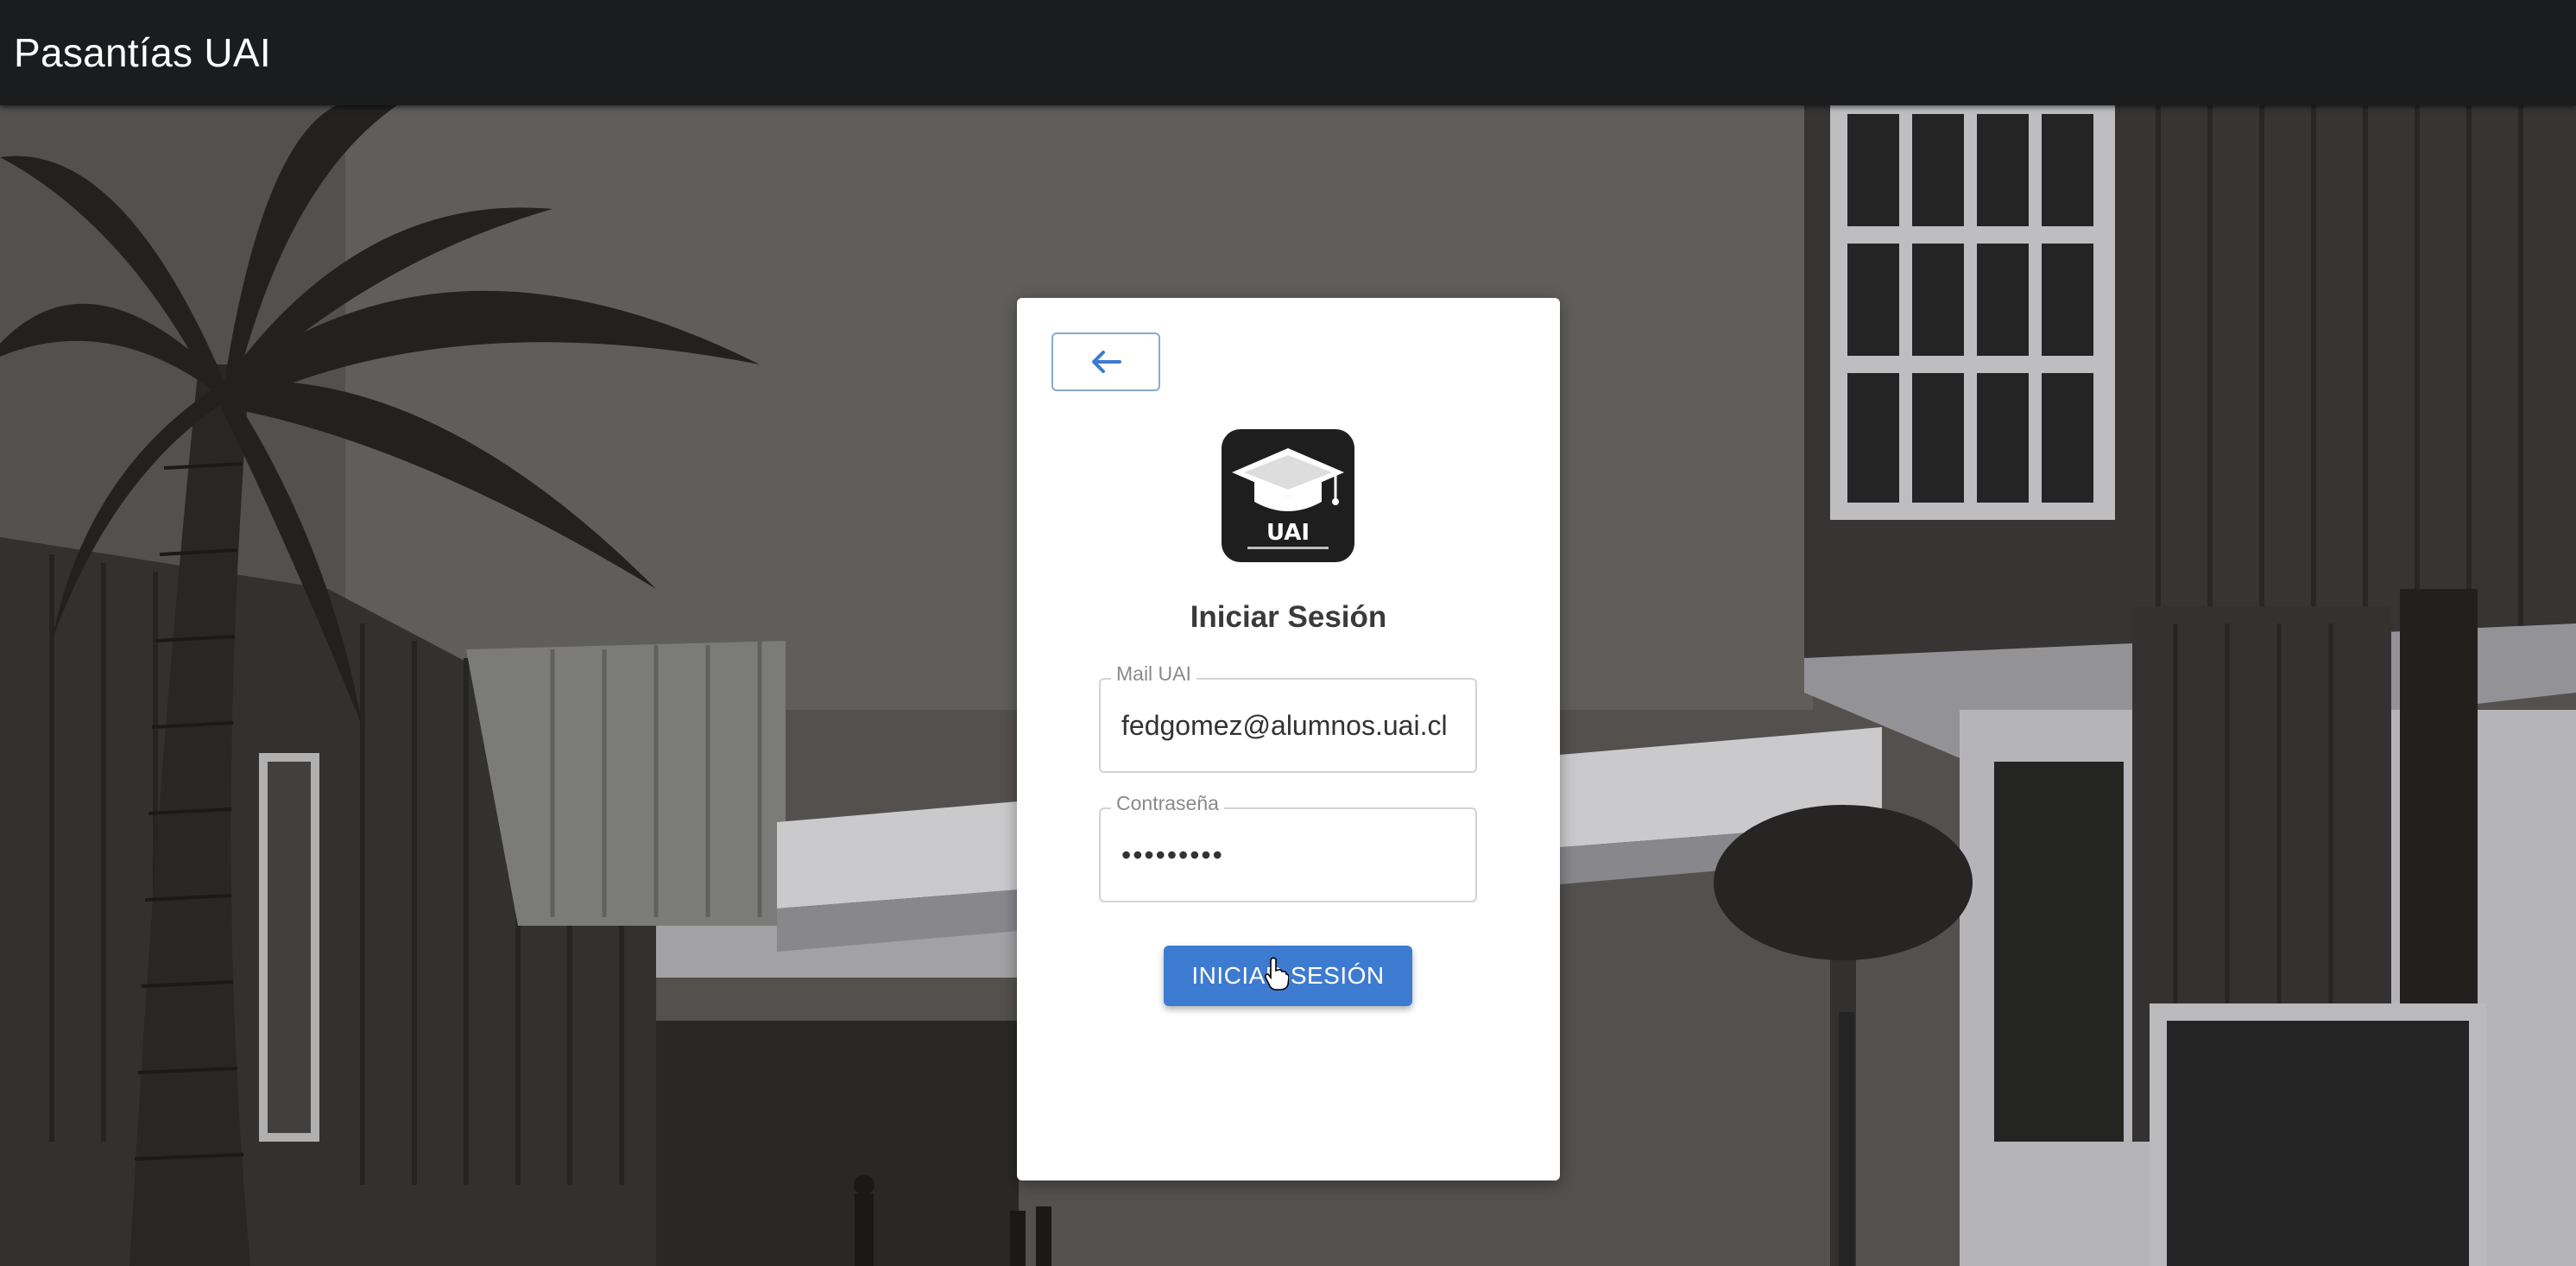 The height and width of the screenshot is (1266, 2576). Describe the element at coordinates (1288, 617) in the screenshot. I see `login-title: Iniciar Sesión` at that location.